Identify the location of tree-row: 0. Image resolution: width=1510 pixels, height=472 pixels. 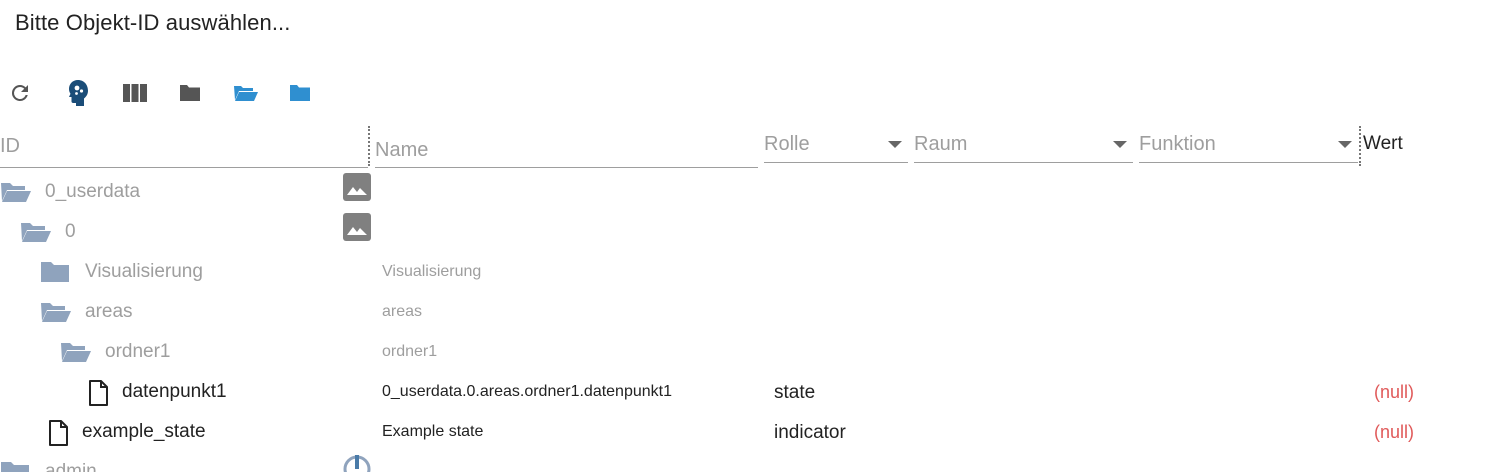
(755, 232).